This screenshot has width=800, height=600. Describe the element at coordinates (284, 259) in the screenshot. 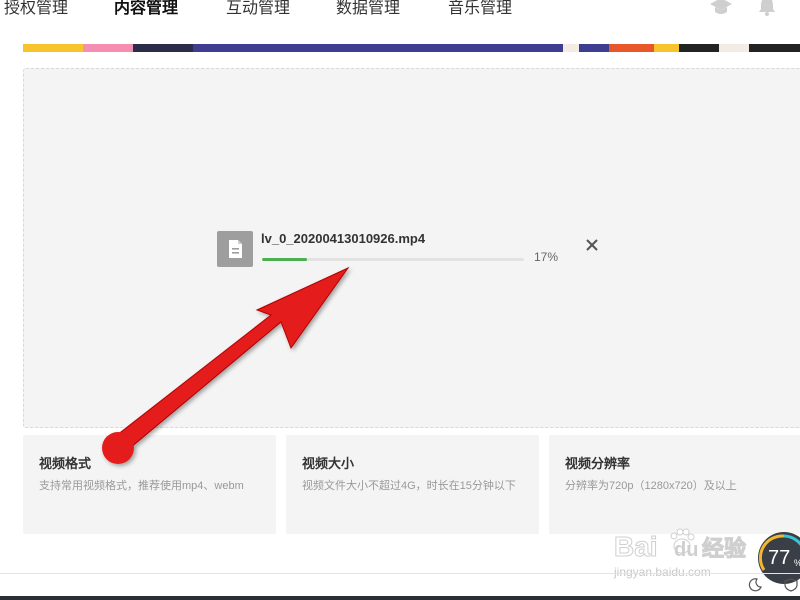

I see `upload-progress-fill` at that location.